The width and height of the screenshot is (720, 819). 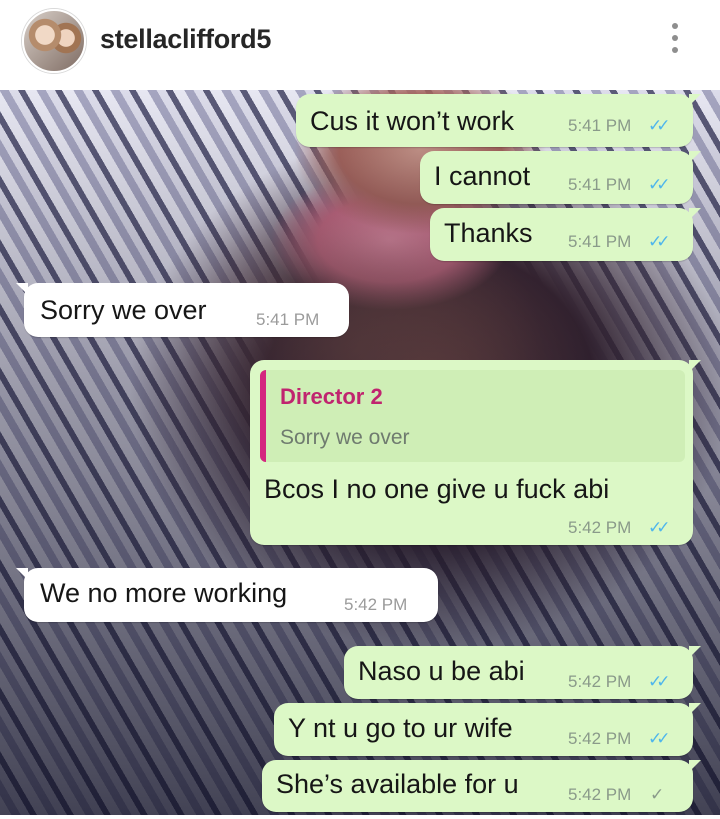 I want to click on incoming-message: Sorry we over 5:41 PM, so click(x=182, y=310).